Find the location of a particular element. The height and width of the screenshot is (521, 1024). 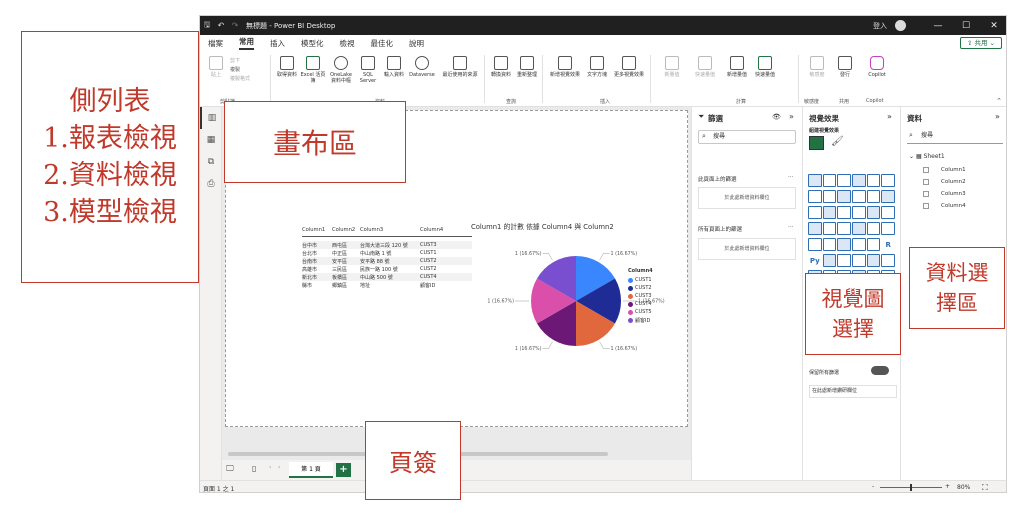

legend-item: CUST2 is located at coordinates (640, 288).